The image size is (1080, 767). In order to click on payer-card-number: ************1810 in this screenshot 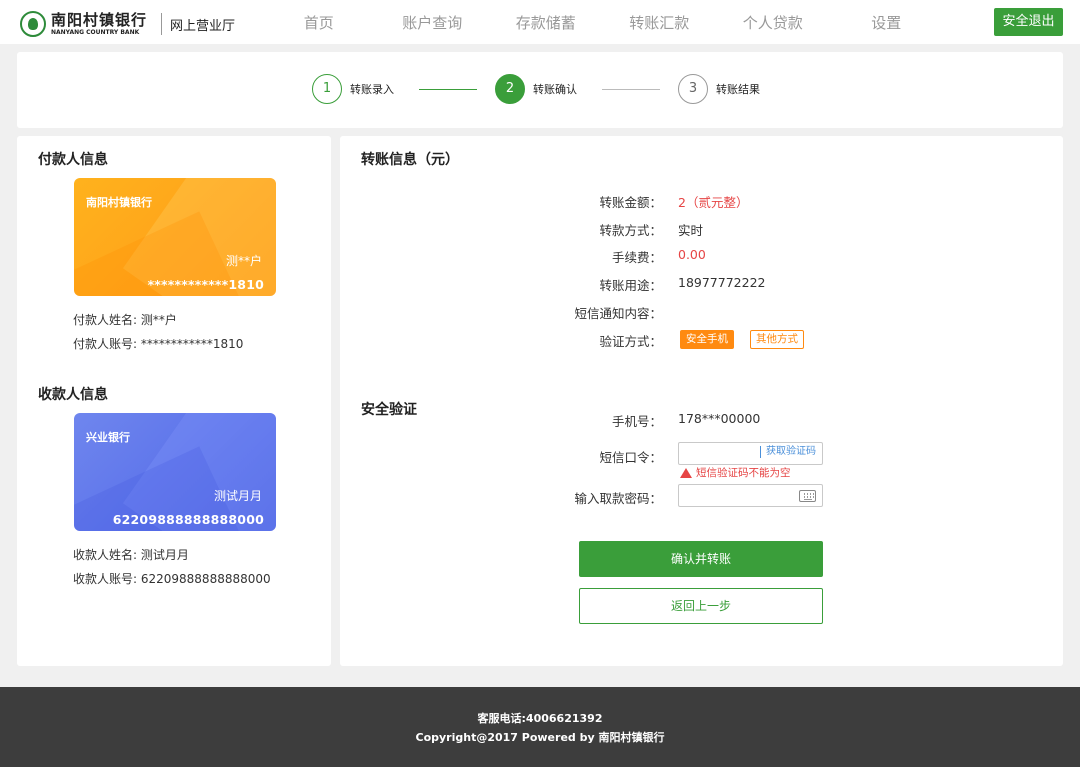, I will do `click(205, 284)`.